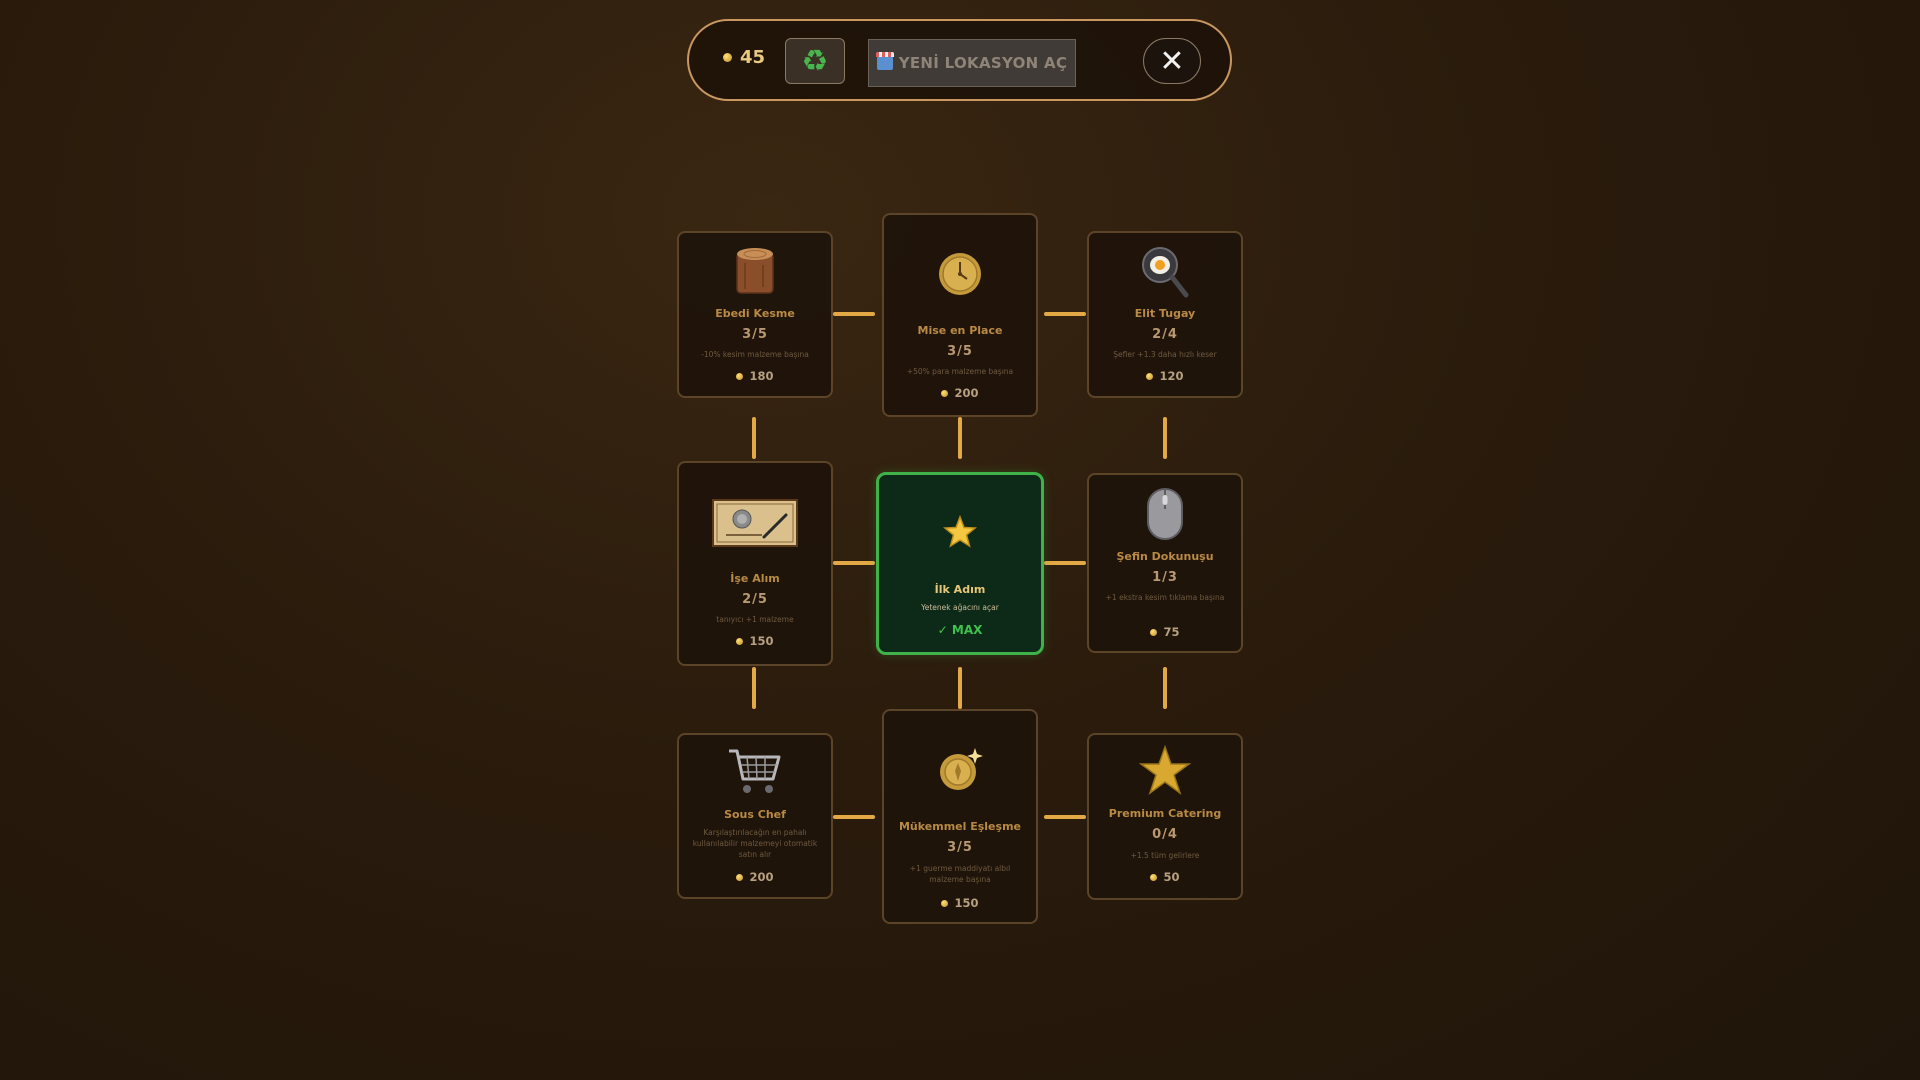  Describe the element at coordinates (960, 274) in the screenshot. I see `clock-icon` at that location.